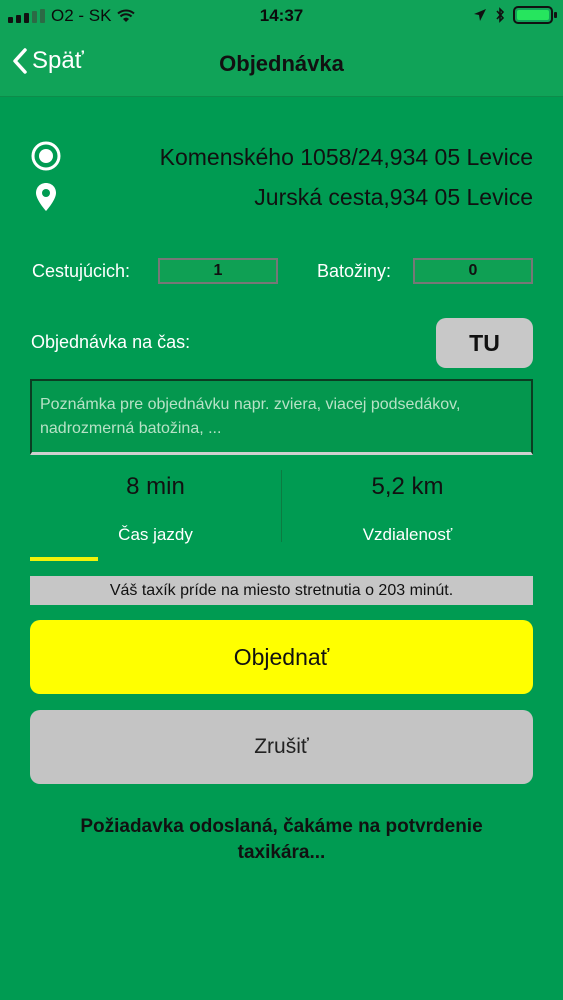  I want to click on status-bar: O2 - SK 14:37, so click(281, 17).